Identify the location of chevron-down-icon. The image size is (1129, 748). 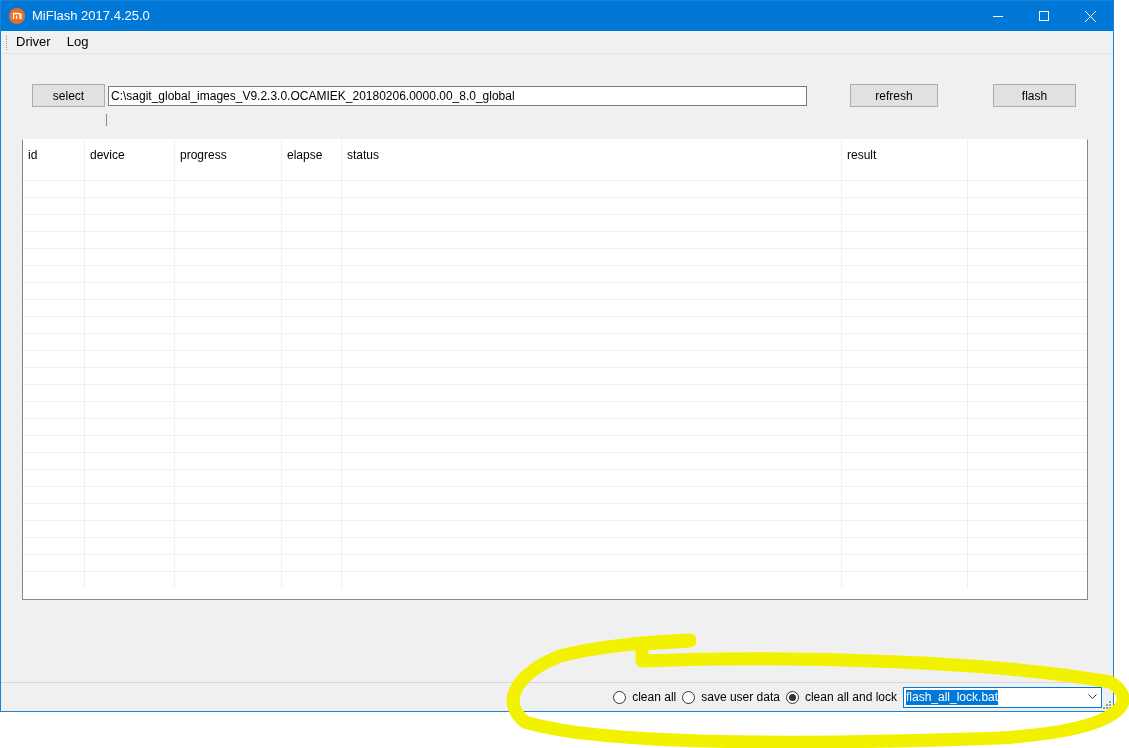
(1092, 697).